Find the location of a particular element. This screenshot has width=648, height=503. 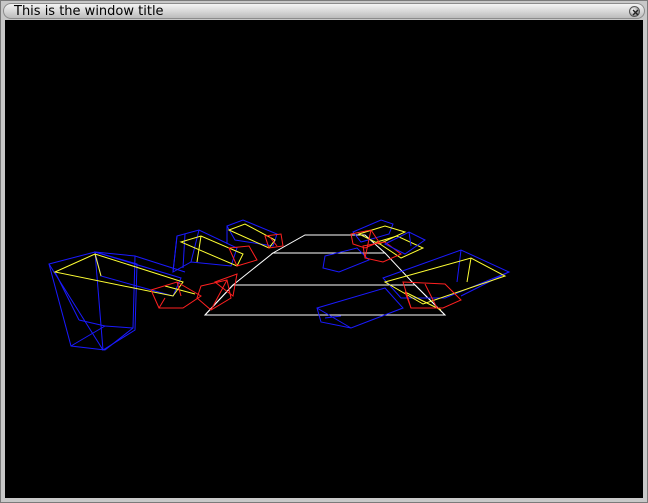

left-middle-limb-yellow-wireframe is located at coordinates (211, 251).